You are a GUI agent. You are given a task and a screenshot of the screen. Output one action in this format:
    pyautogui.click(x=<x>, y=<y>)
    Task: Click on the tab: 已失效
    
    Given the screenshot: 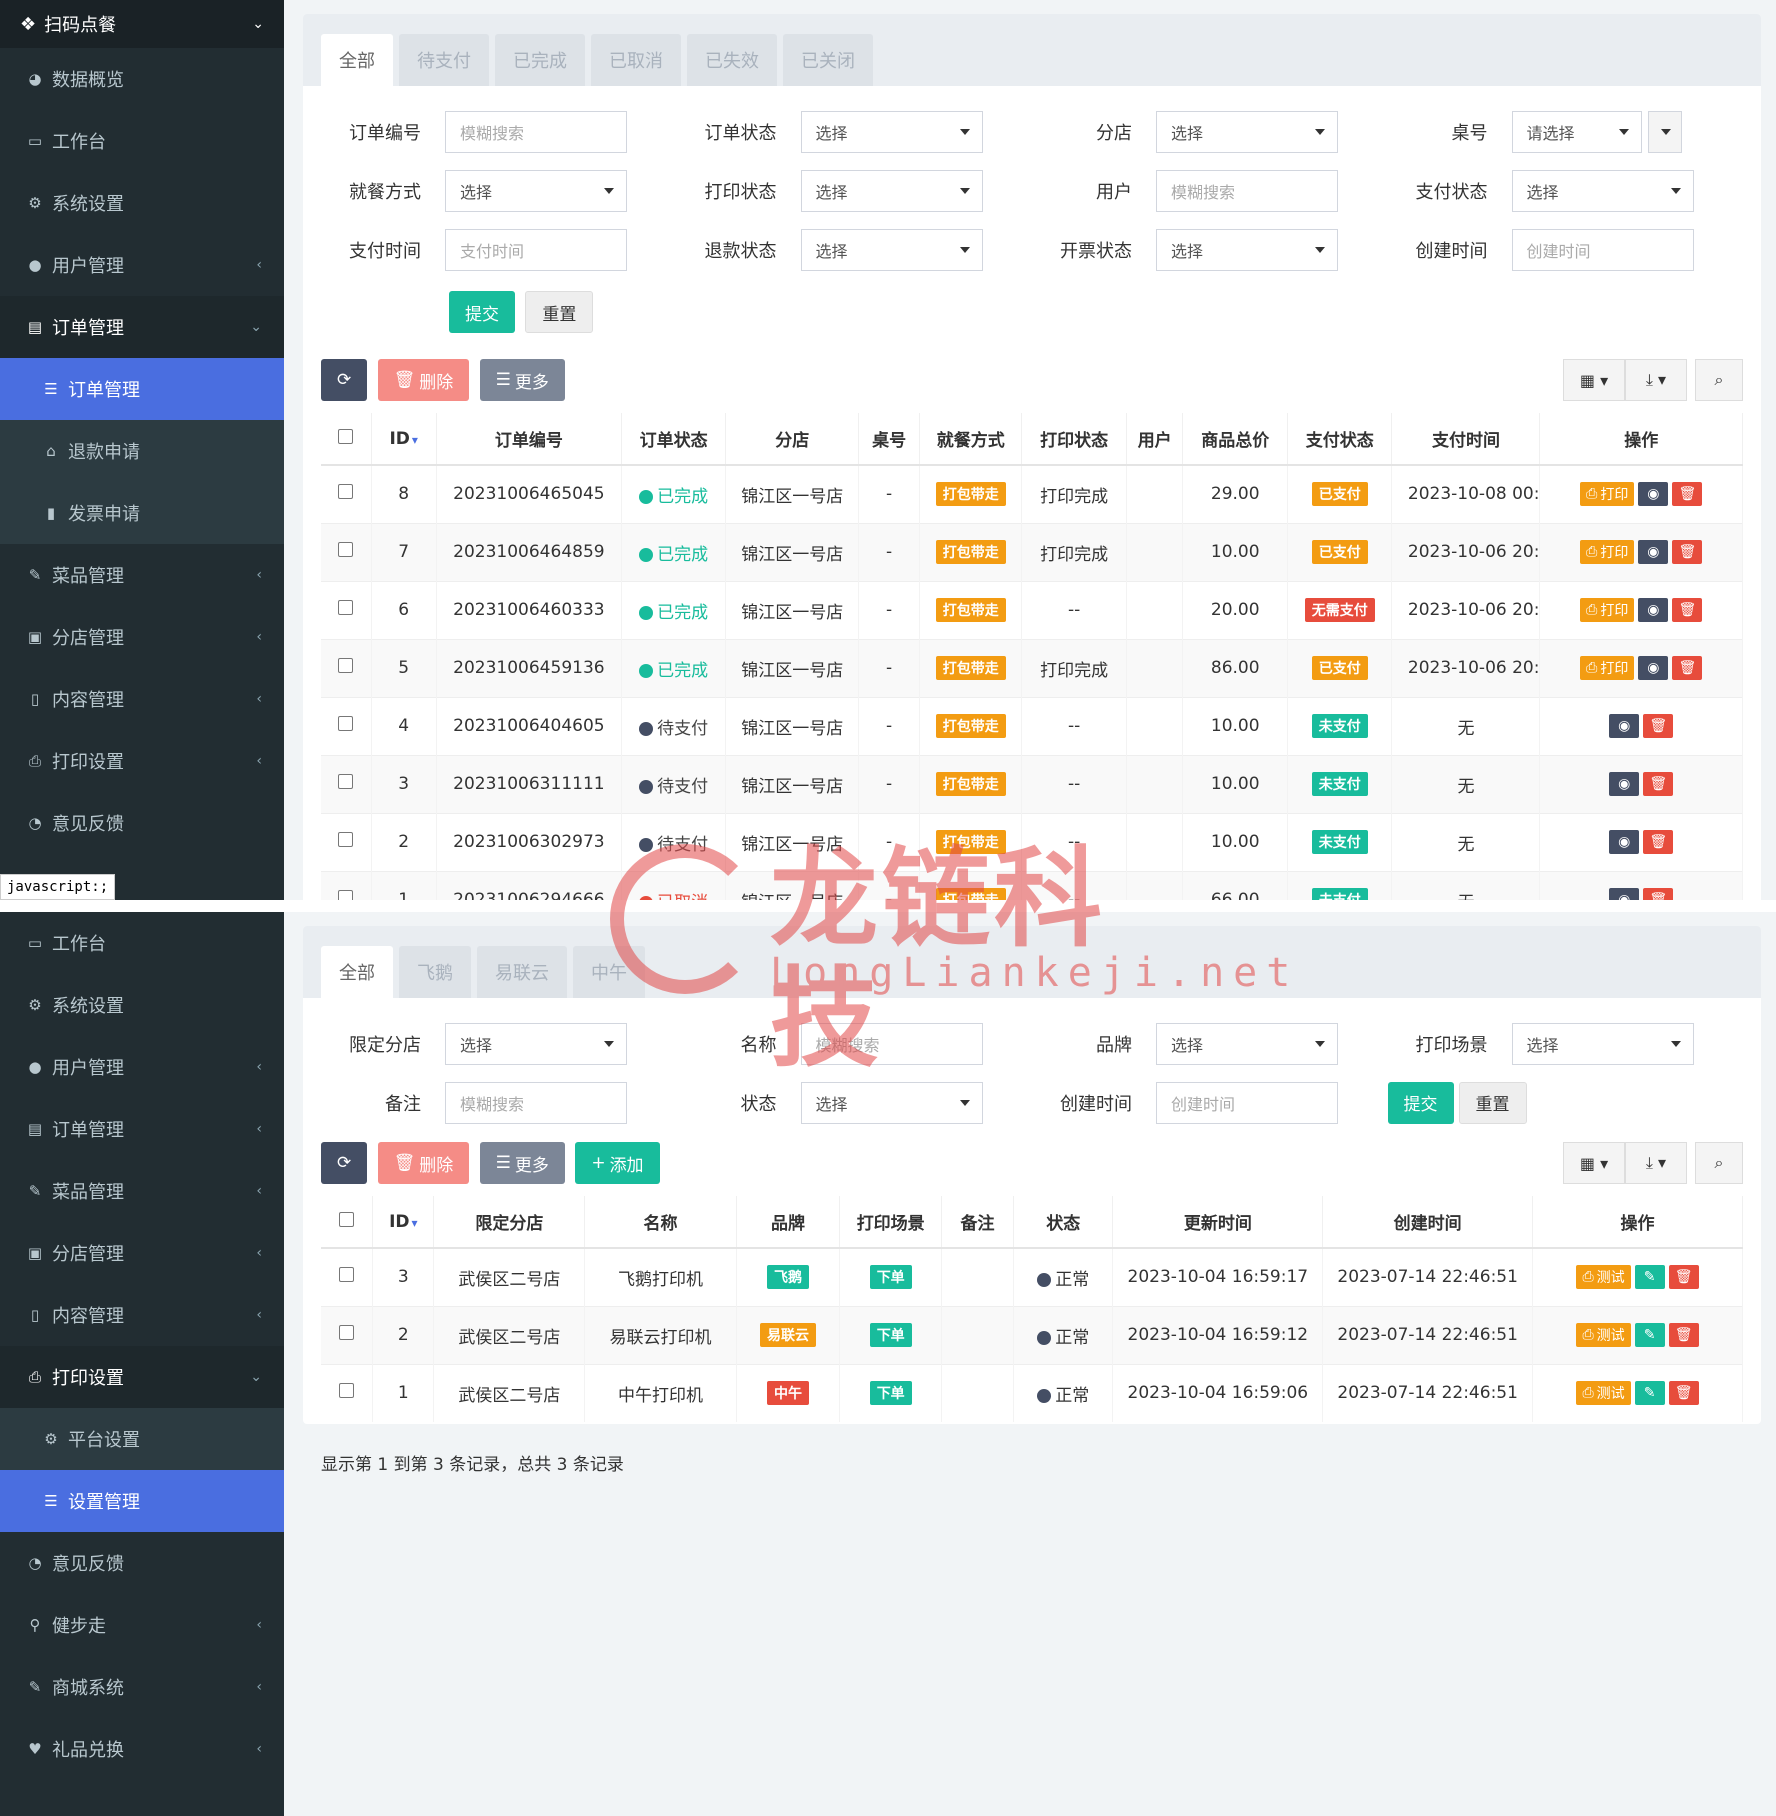 What is the action you would take?
    pyautogui.click(x=732, y=60)
    